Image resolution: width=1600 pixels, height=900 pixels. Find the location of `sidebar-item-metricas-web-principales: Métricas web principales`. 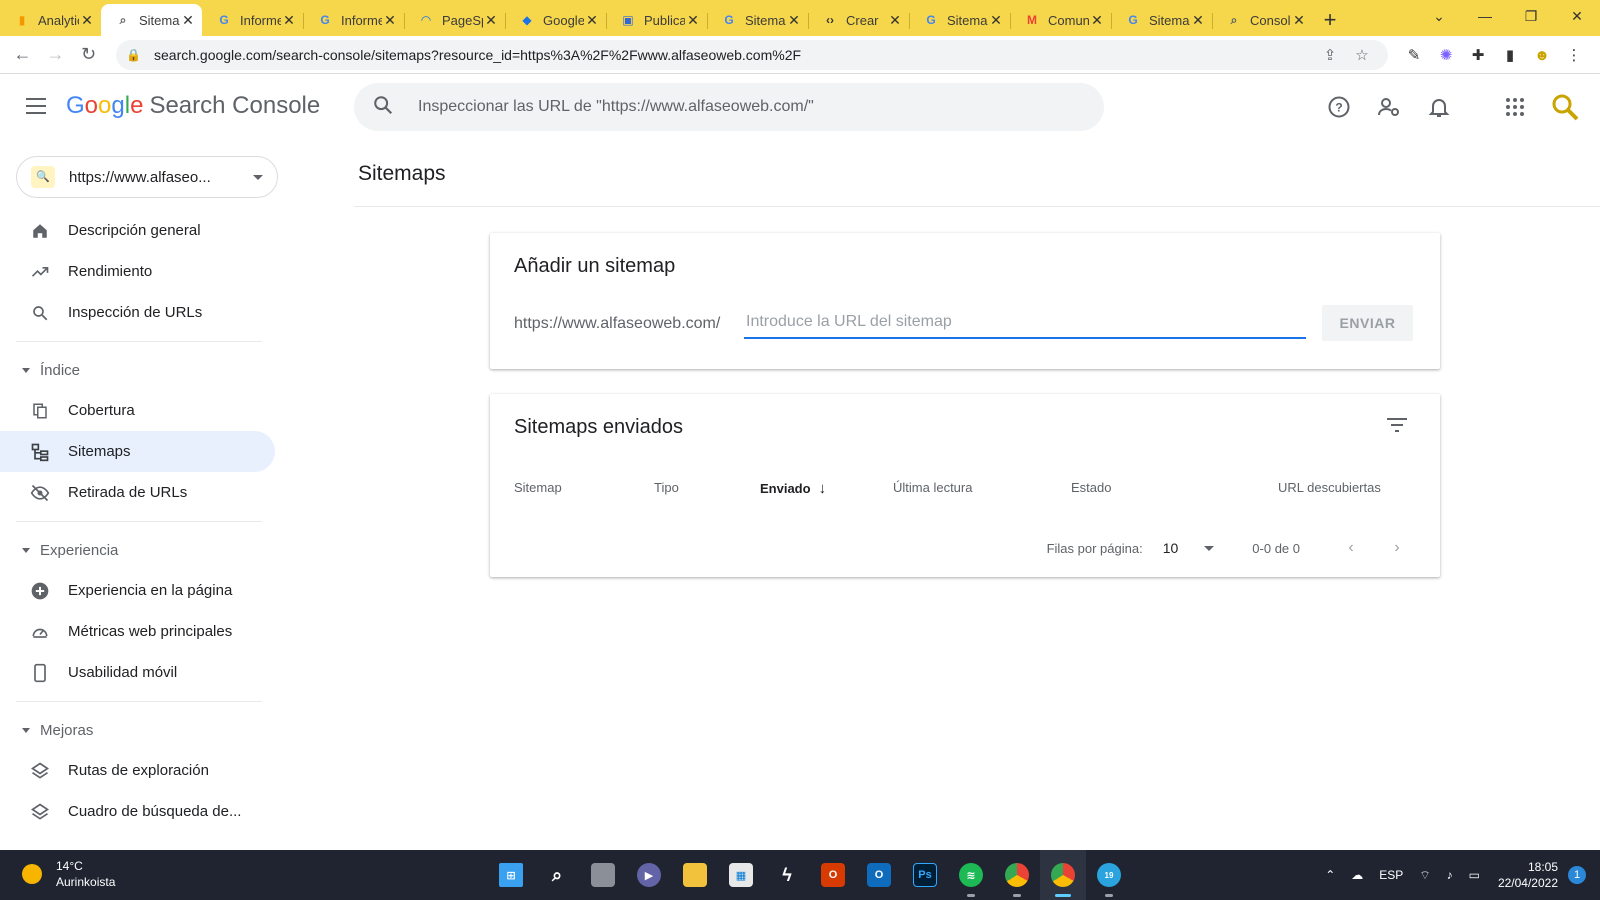

sidebar-item-metricas-web-principales: Métricas web principales is located at coordinates (137, 631).